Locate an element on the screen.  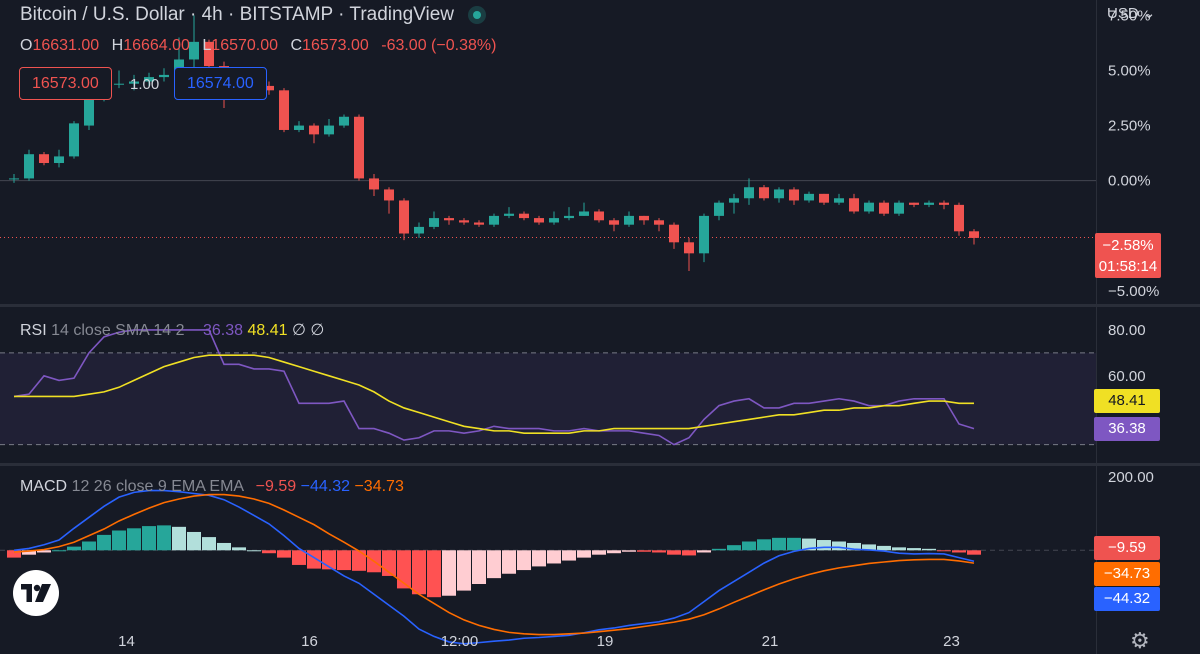
rsi-params: 14 close SMA 14 2 is located at coordinates (118, 330).